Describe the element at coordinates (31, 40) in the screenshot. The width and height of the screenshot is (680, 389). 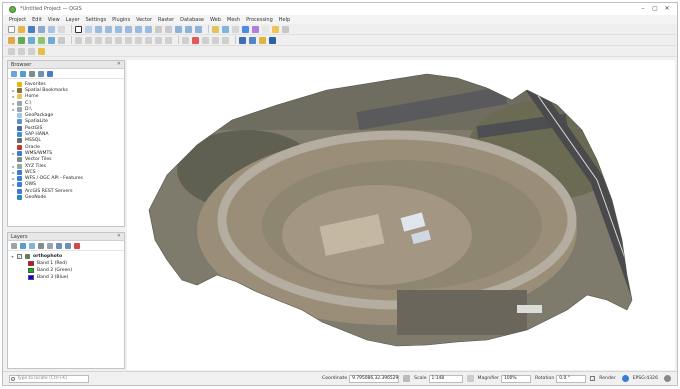
I see `new-shapefile-icon` at that location.